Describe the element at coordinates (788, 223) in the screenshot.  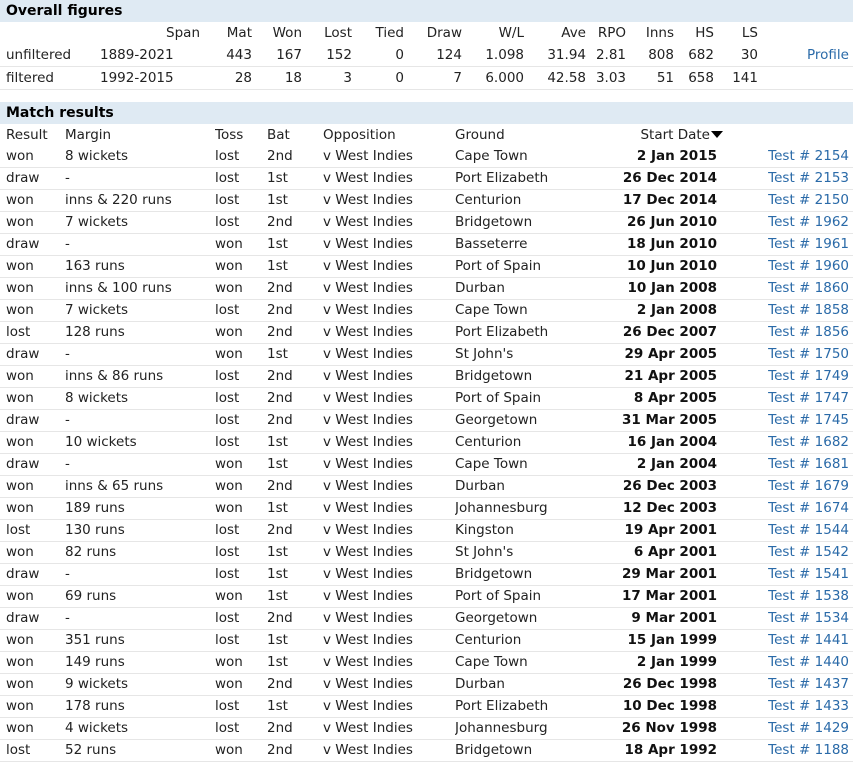
I see `test-link: Test # 1962` at that location.